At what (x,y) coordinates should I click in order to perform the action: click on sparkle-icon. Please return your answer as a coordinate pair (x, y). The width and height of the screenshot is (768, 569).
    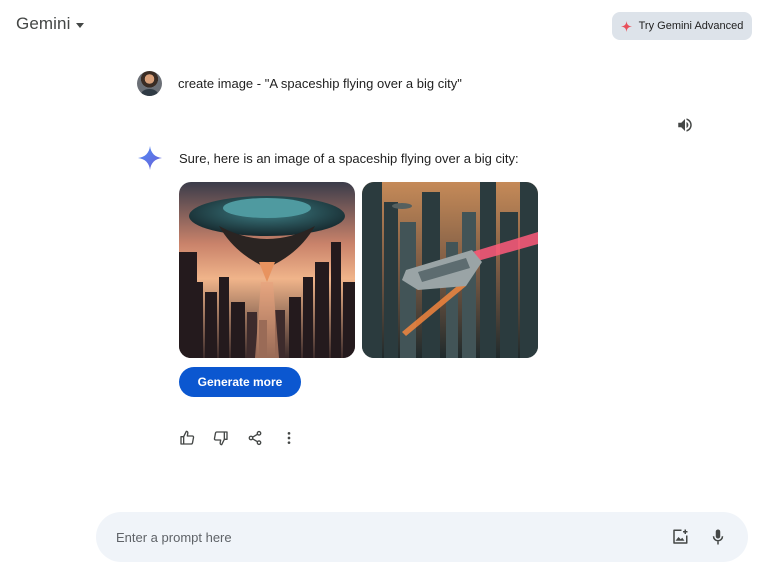
    Looking at the image, I should click on (626, 26).